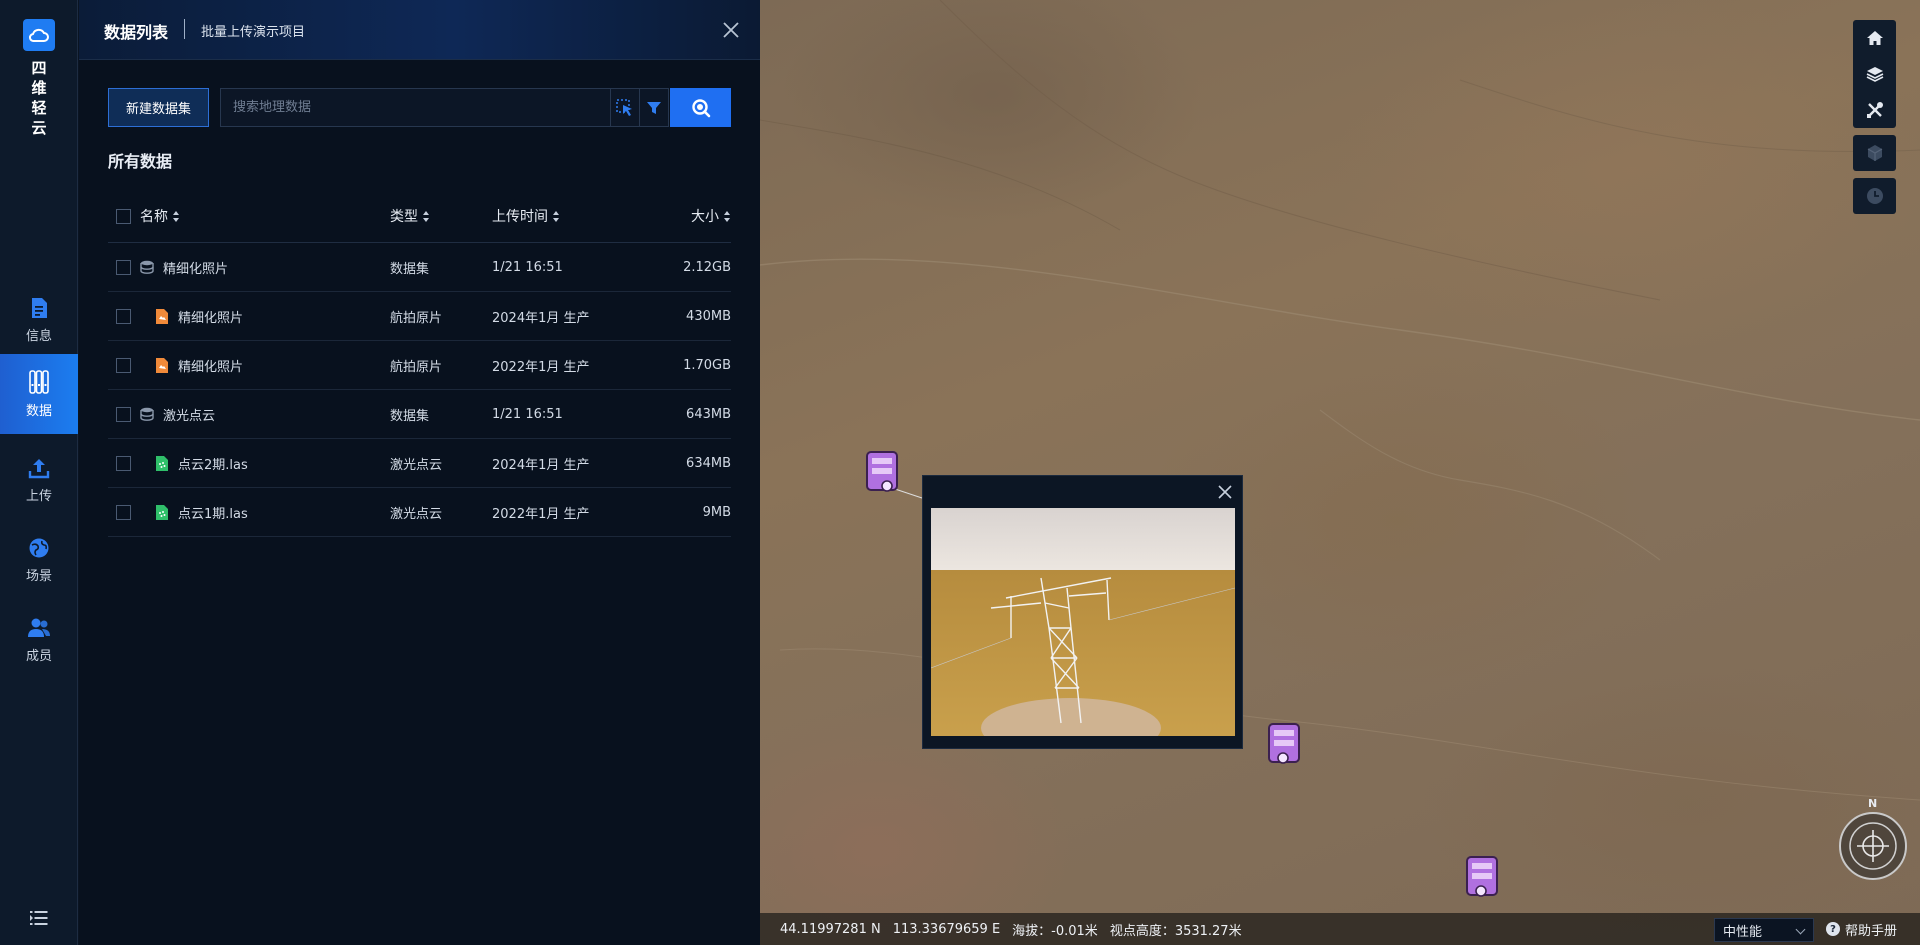  What do you see at coordinates (416, 367) in the screenshot?
I see `type-cell: 航拍原片` at bounding box center [416, 367].